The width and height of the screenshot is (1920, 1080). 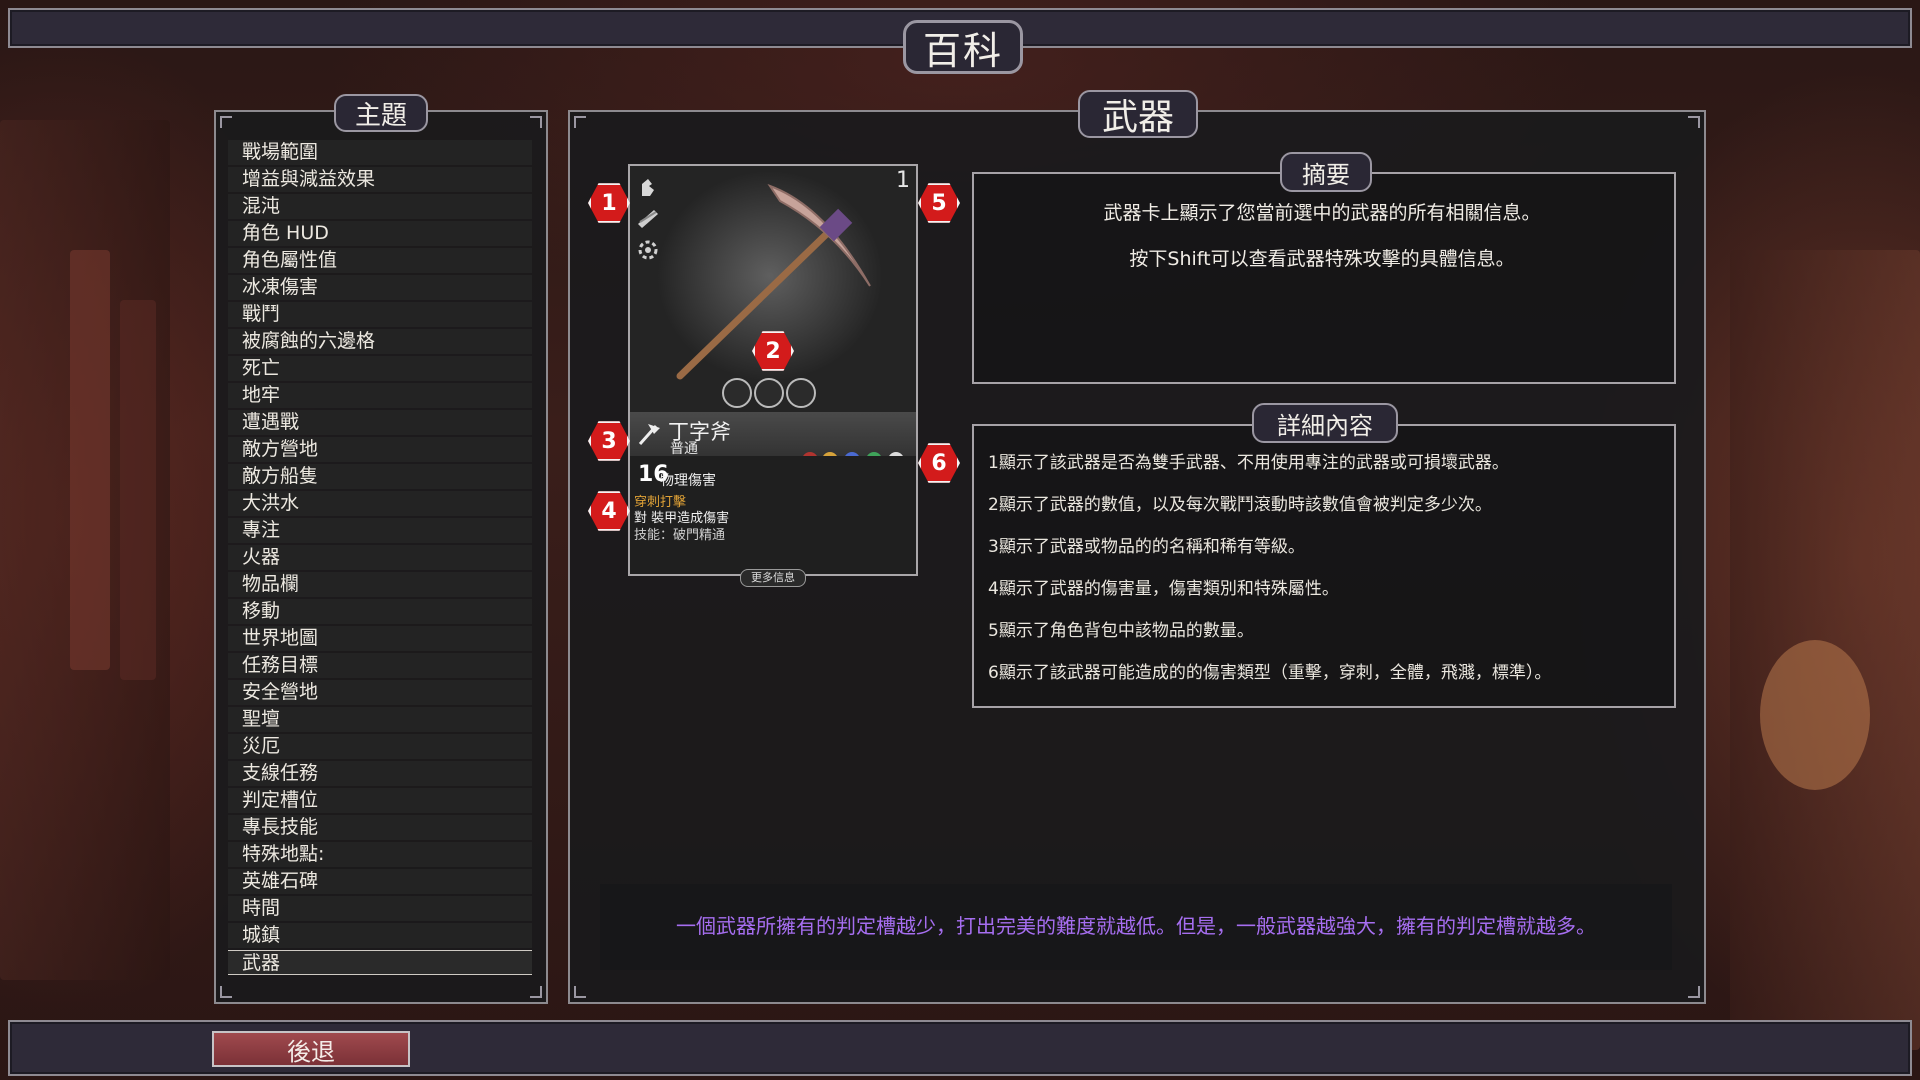 I want to click on sidebar-item: 被腐蝕的六邊格, so click(x=380, y=341).